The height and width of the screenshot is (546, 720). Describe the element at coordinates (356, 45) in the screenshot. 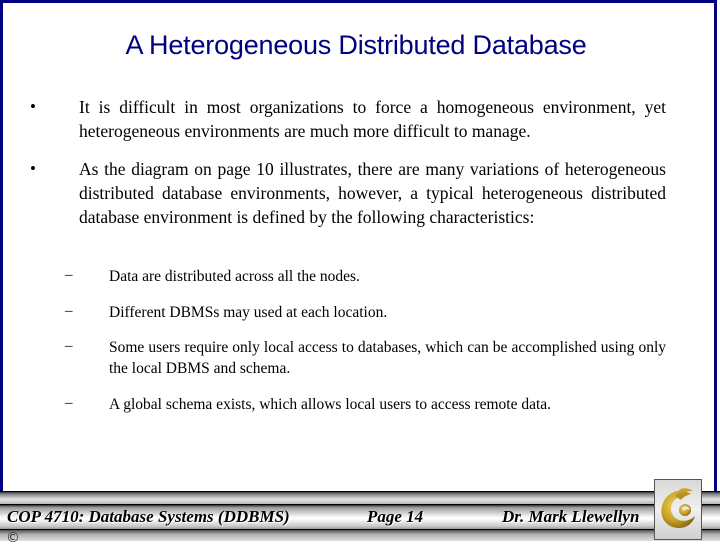

I see `slide-title: A Heterogeneous Distributed Database` at that location.